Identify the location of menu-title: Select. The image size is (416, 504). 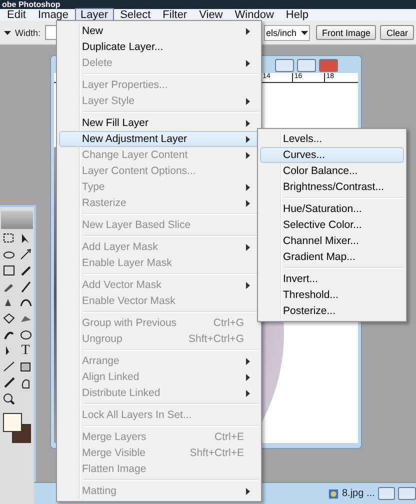
(135, 15).